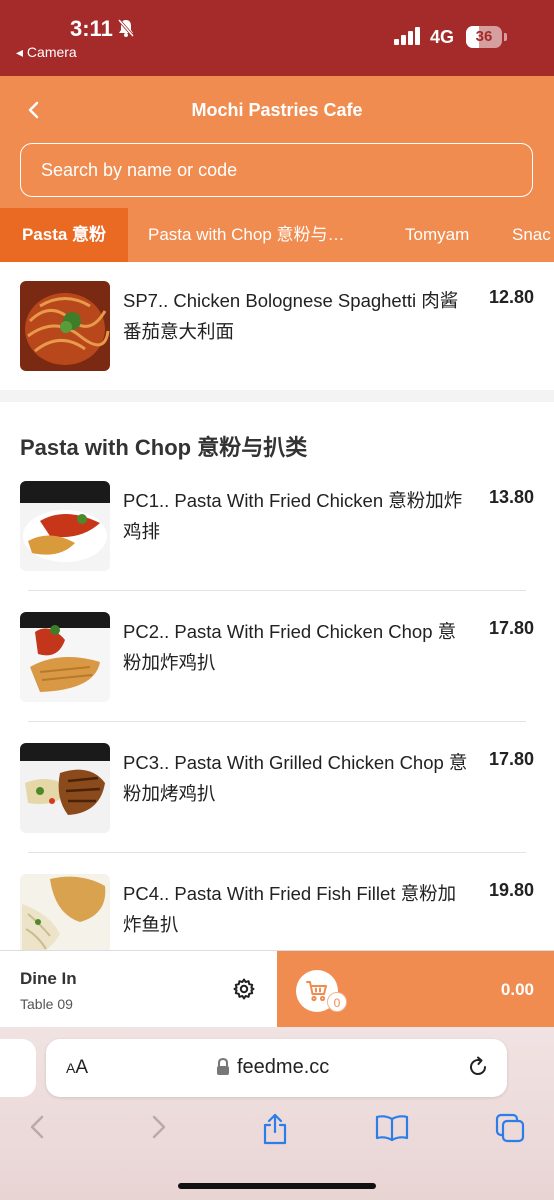 The height and width of the screenshot is (1200, 554). Describe the element at coordinates (505, 37) in the screenshot. I see `battery-tip` at that location.